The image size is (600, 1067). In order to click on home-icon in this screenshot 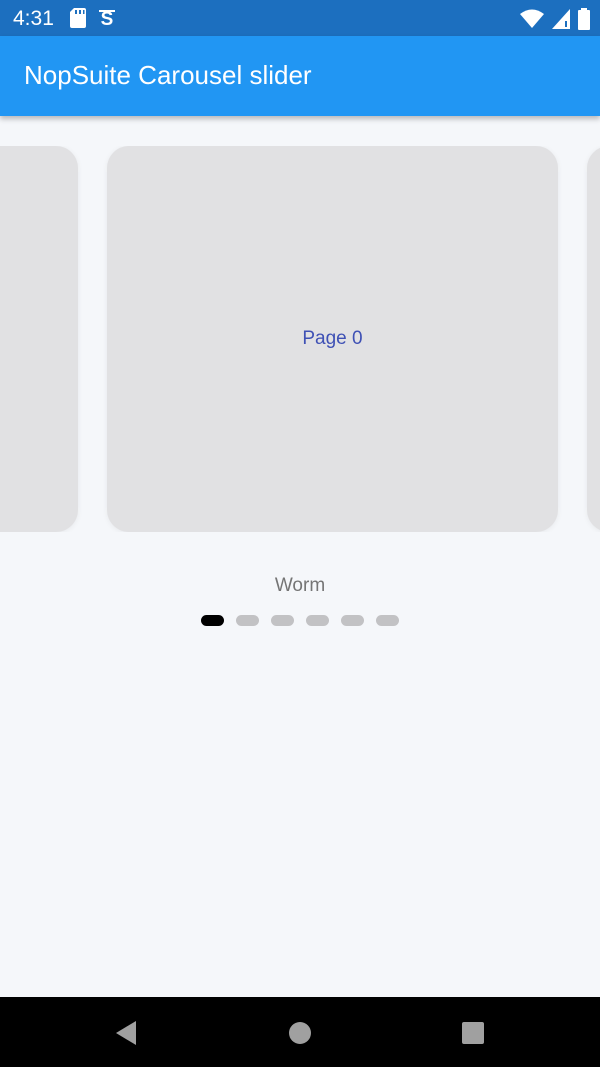, I will do `click(300, 1033)`.